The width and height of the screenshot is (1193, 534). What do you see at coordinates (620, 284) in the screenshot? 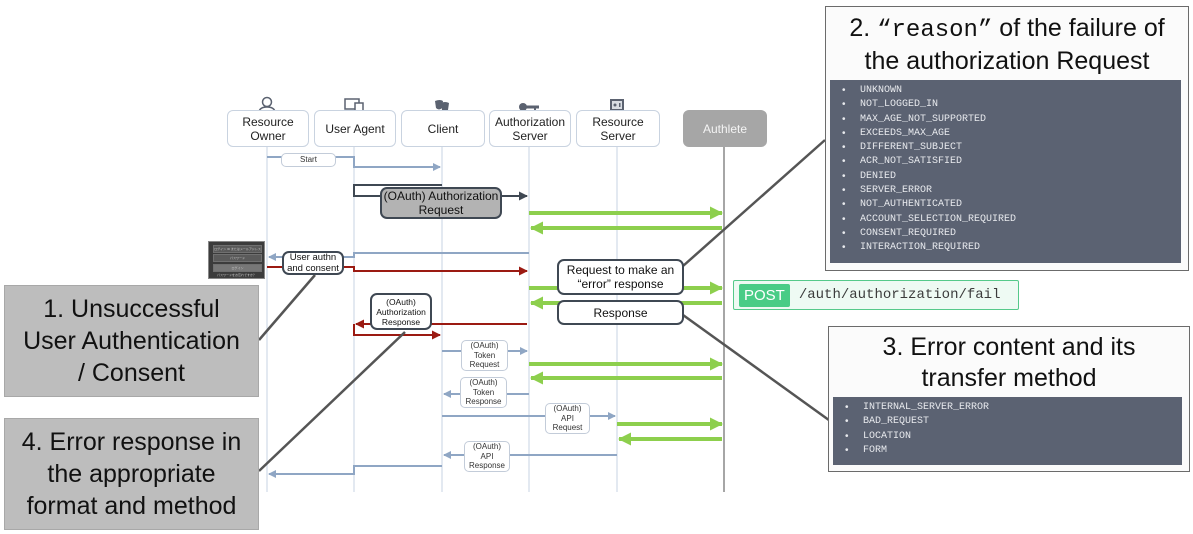
I see `label-line: “error” response` at bounding box center [620, 284].